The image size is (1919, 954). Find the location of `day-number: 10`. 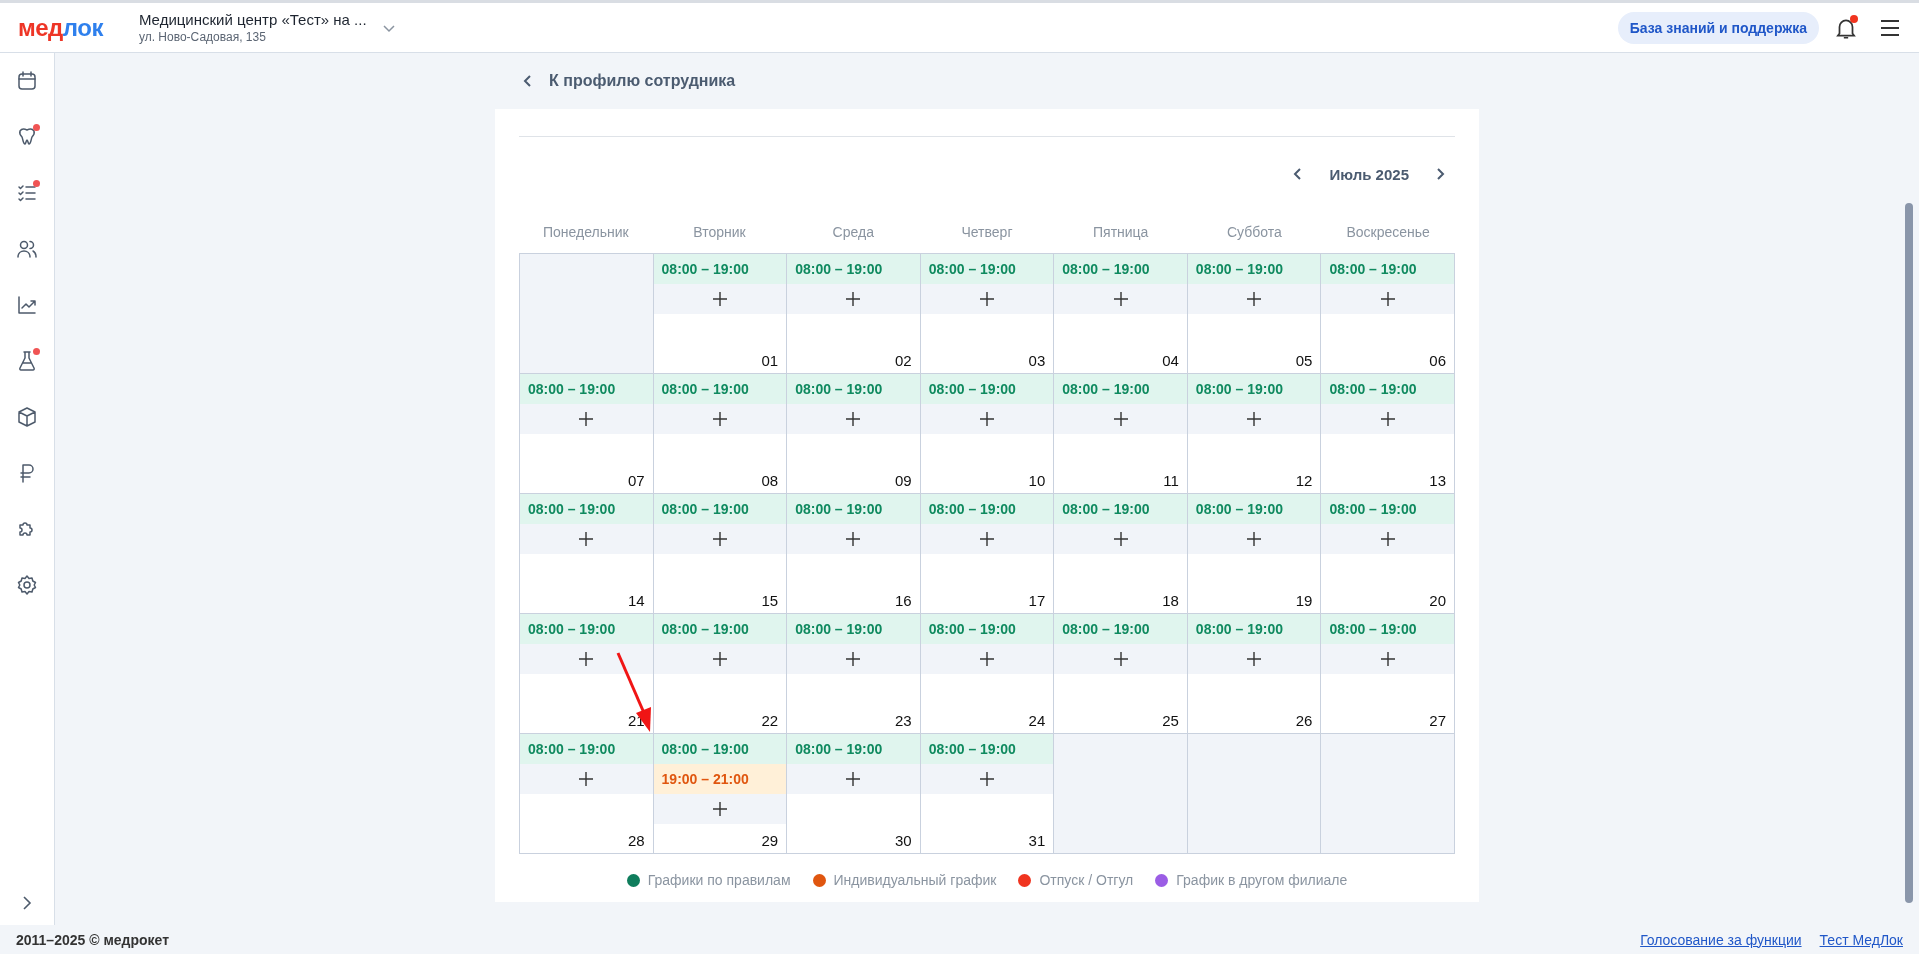

day-number: 10 is located at coordinates (1037, 481).